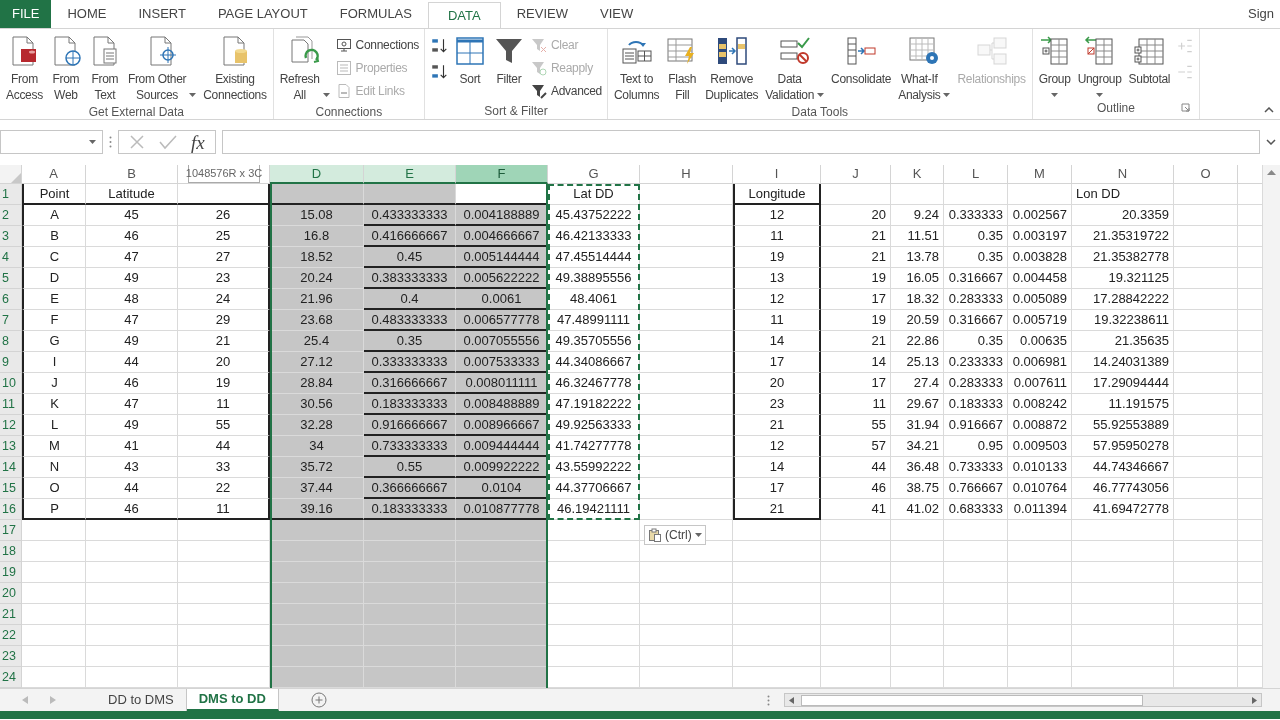  I want to click on column-header: K, so click(917, 174).